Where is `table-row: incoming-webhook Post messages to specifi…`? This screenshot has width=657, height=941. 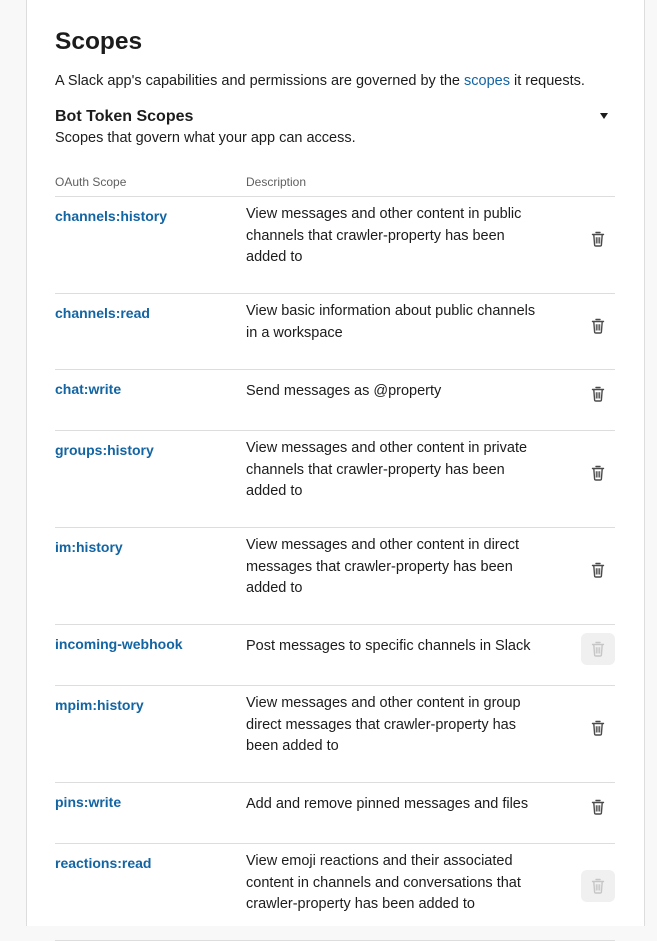 table-row: incoming-webhook Post messages to specifi… is located at coordinates (335, 655).